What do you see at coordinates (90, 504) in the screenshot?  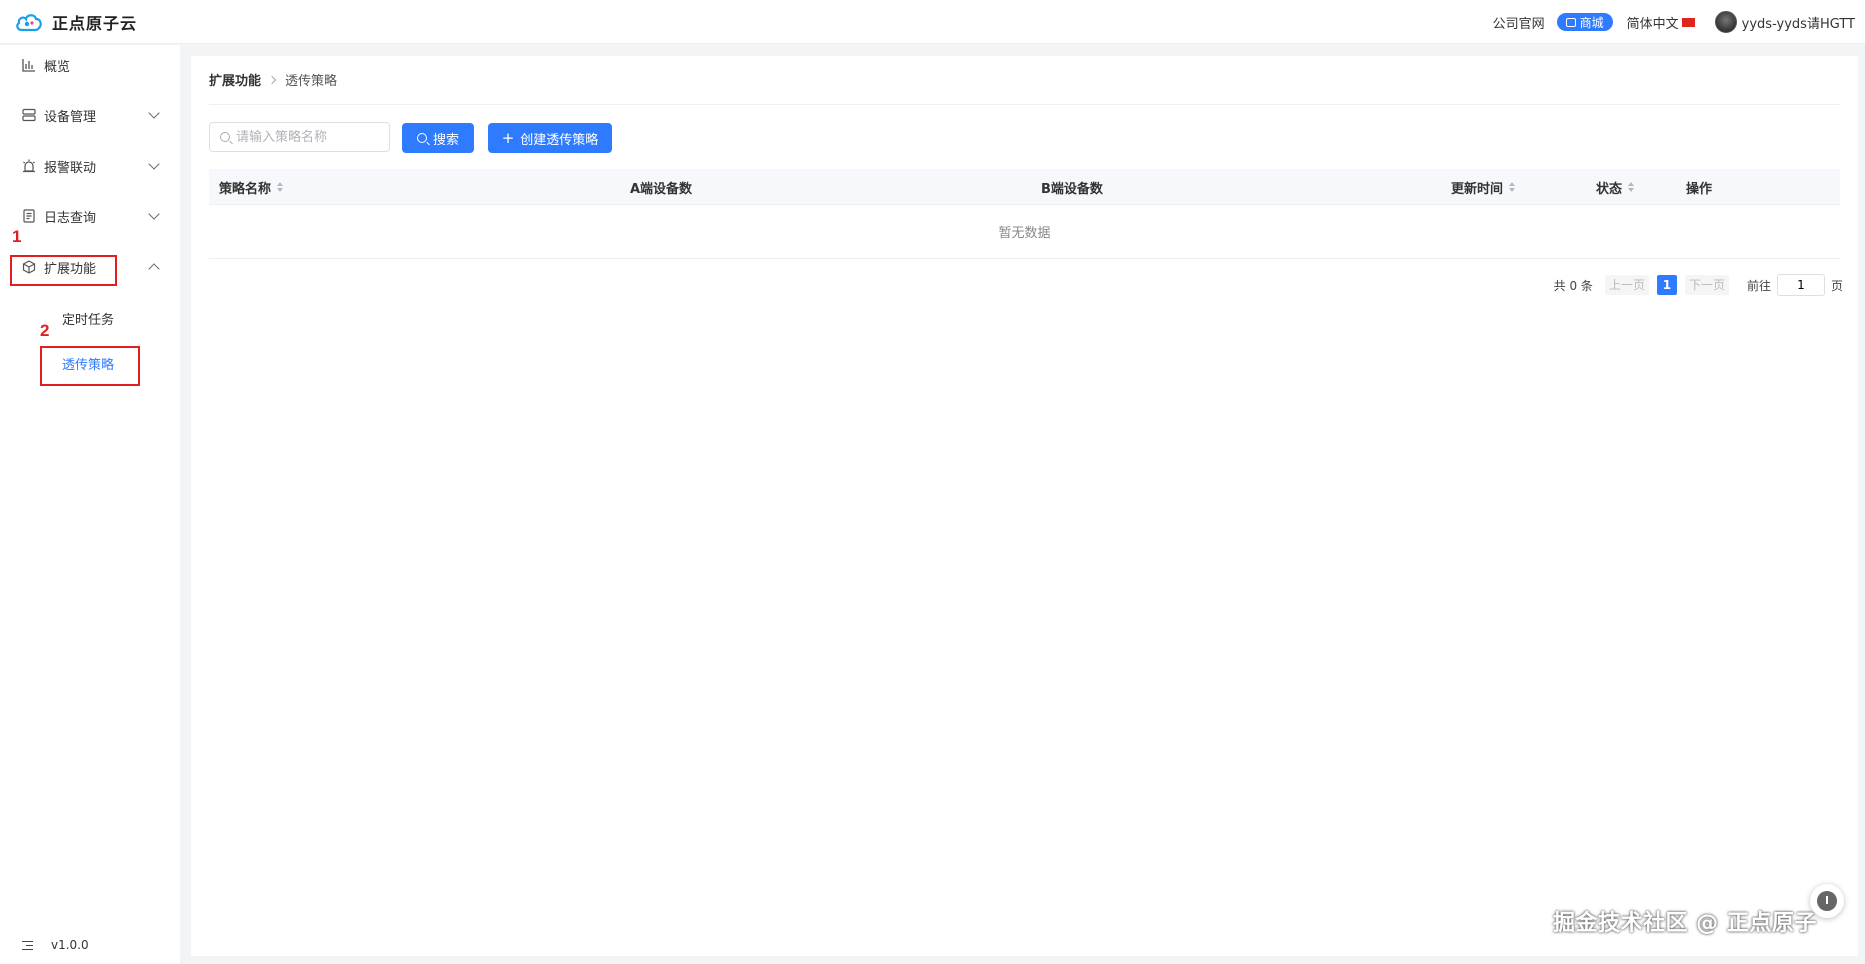 I see `sidebar: 概览 设备管理 报警联动 日志查询 扩展功能 定时任务 透传策略 v1.0.0` at bounding box center [90, 504].